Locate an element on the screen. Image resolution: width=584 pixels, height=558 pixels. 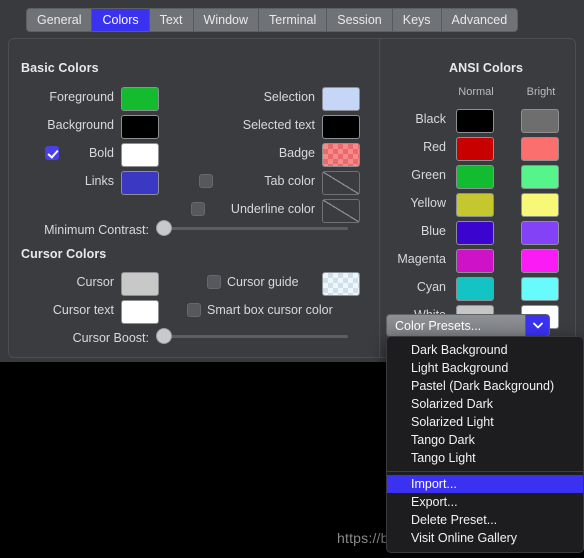
tab-label: Colors is located at coordinates (120, 20).